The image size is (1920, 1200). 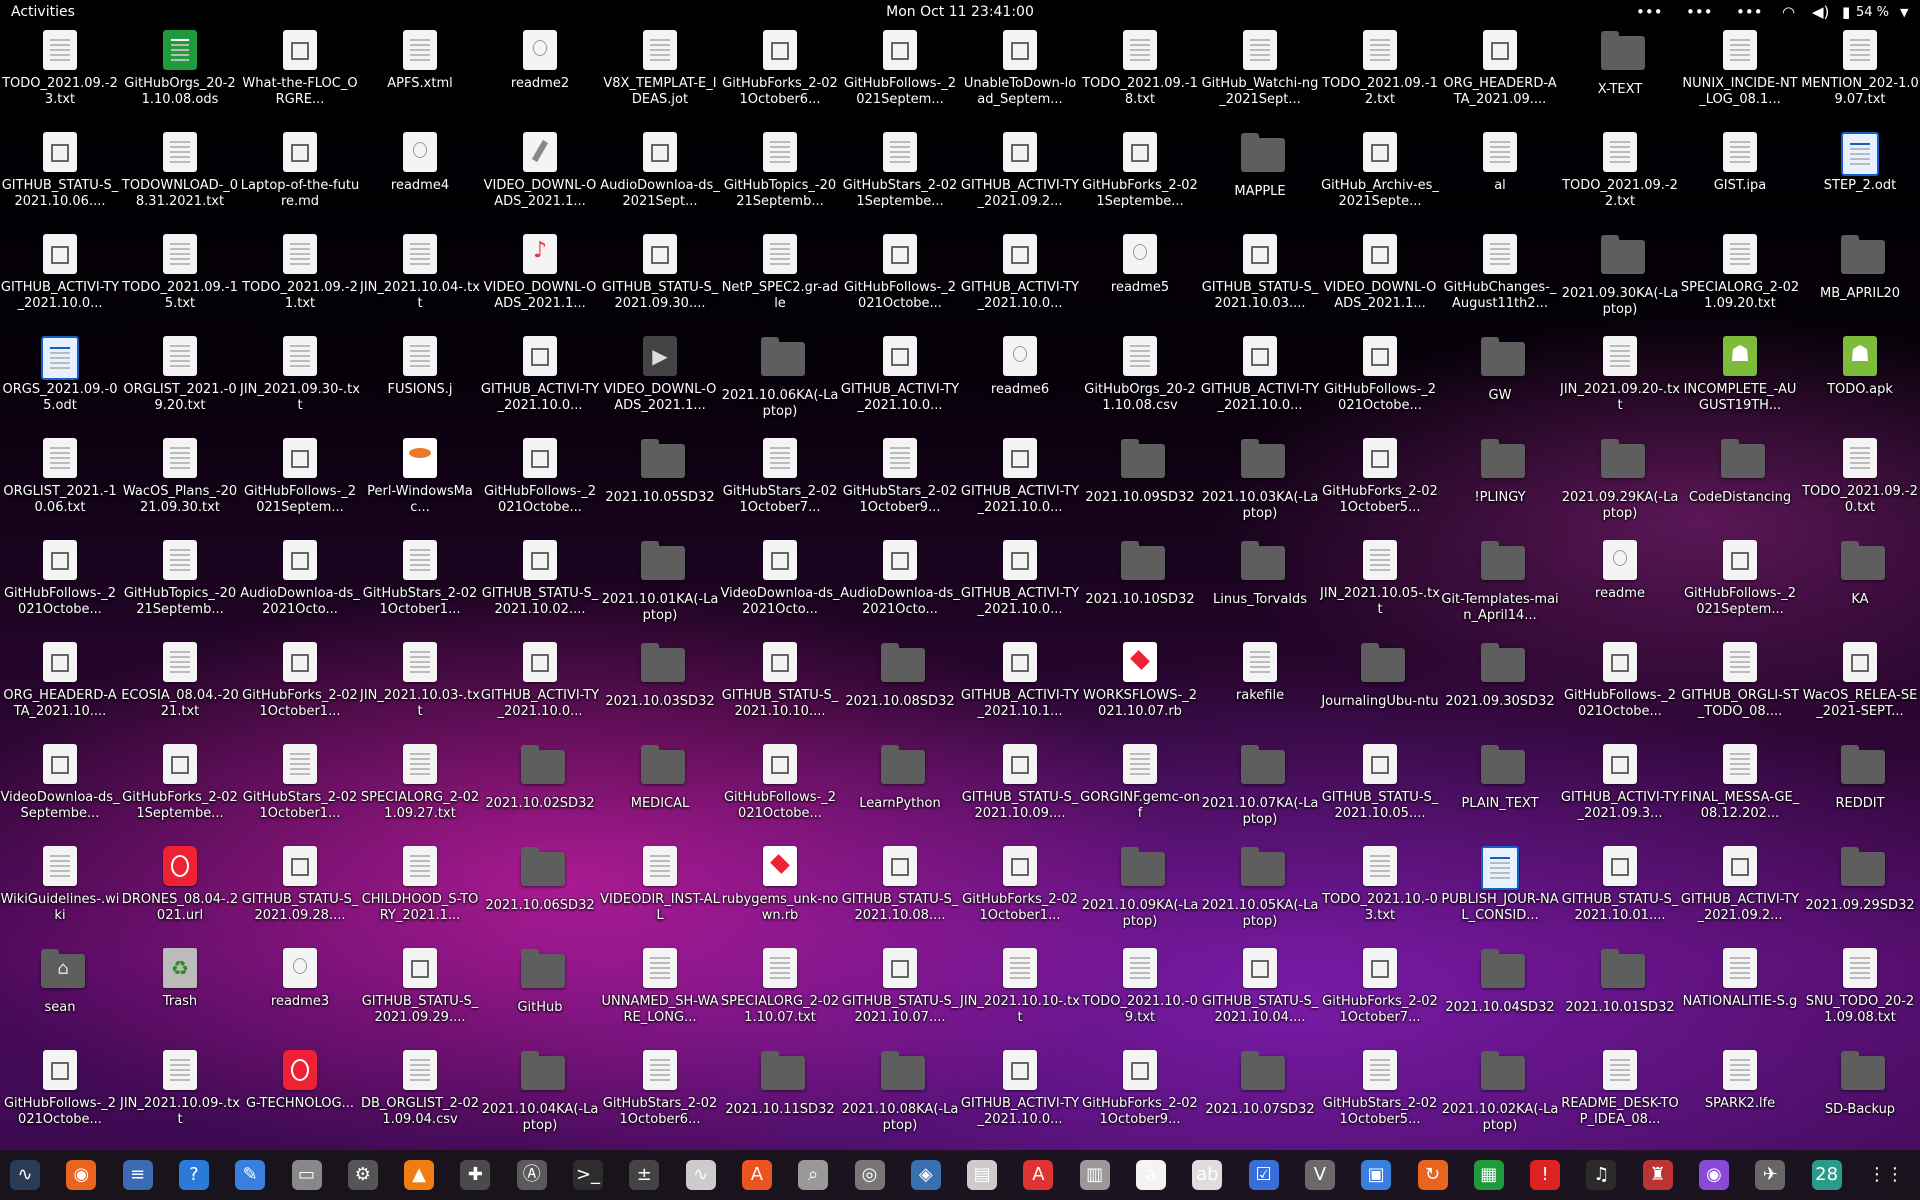 I want to click on desktop-icon: WORKSFLOWS-_2021.10.07.rb, so click(x=1140, y=681).